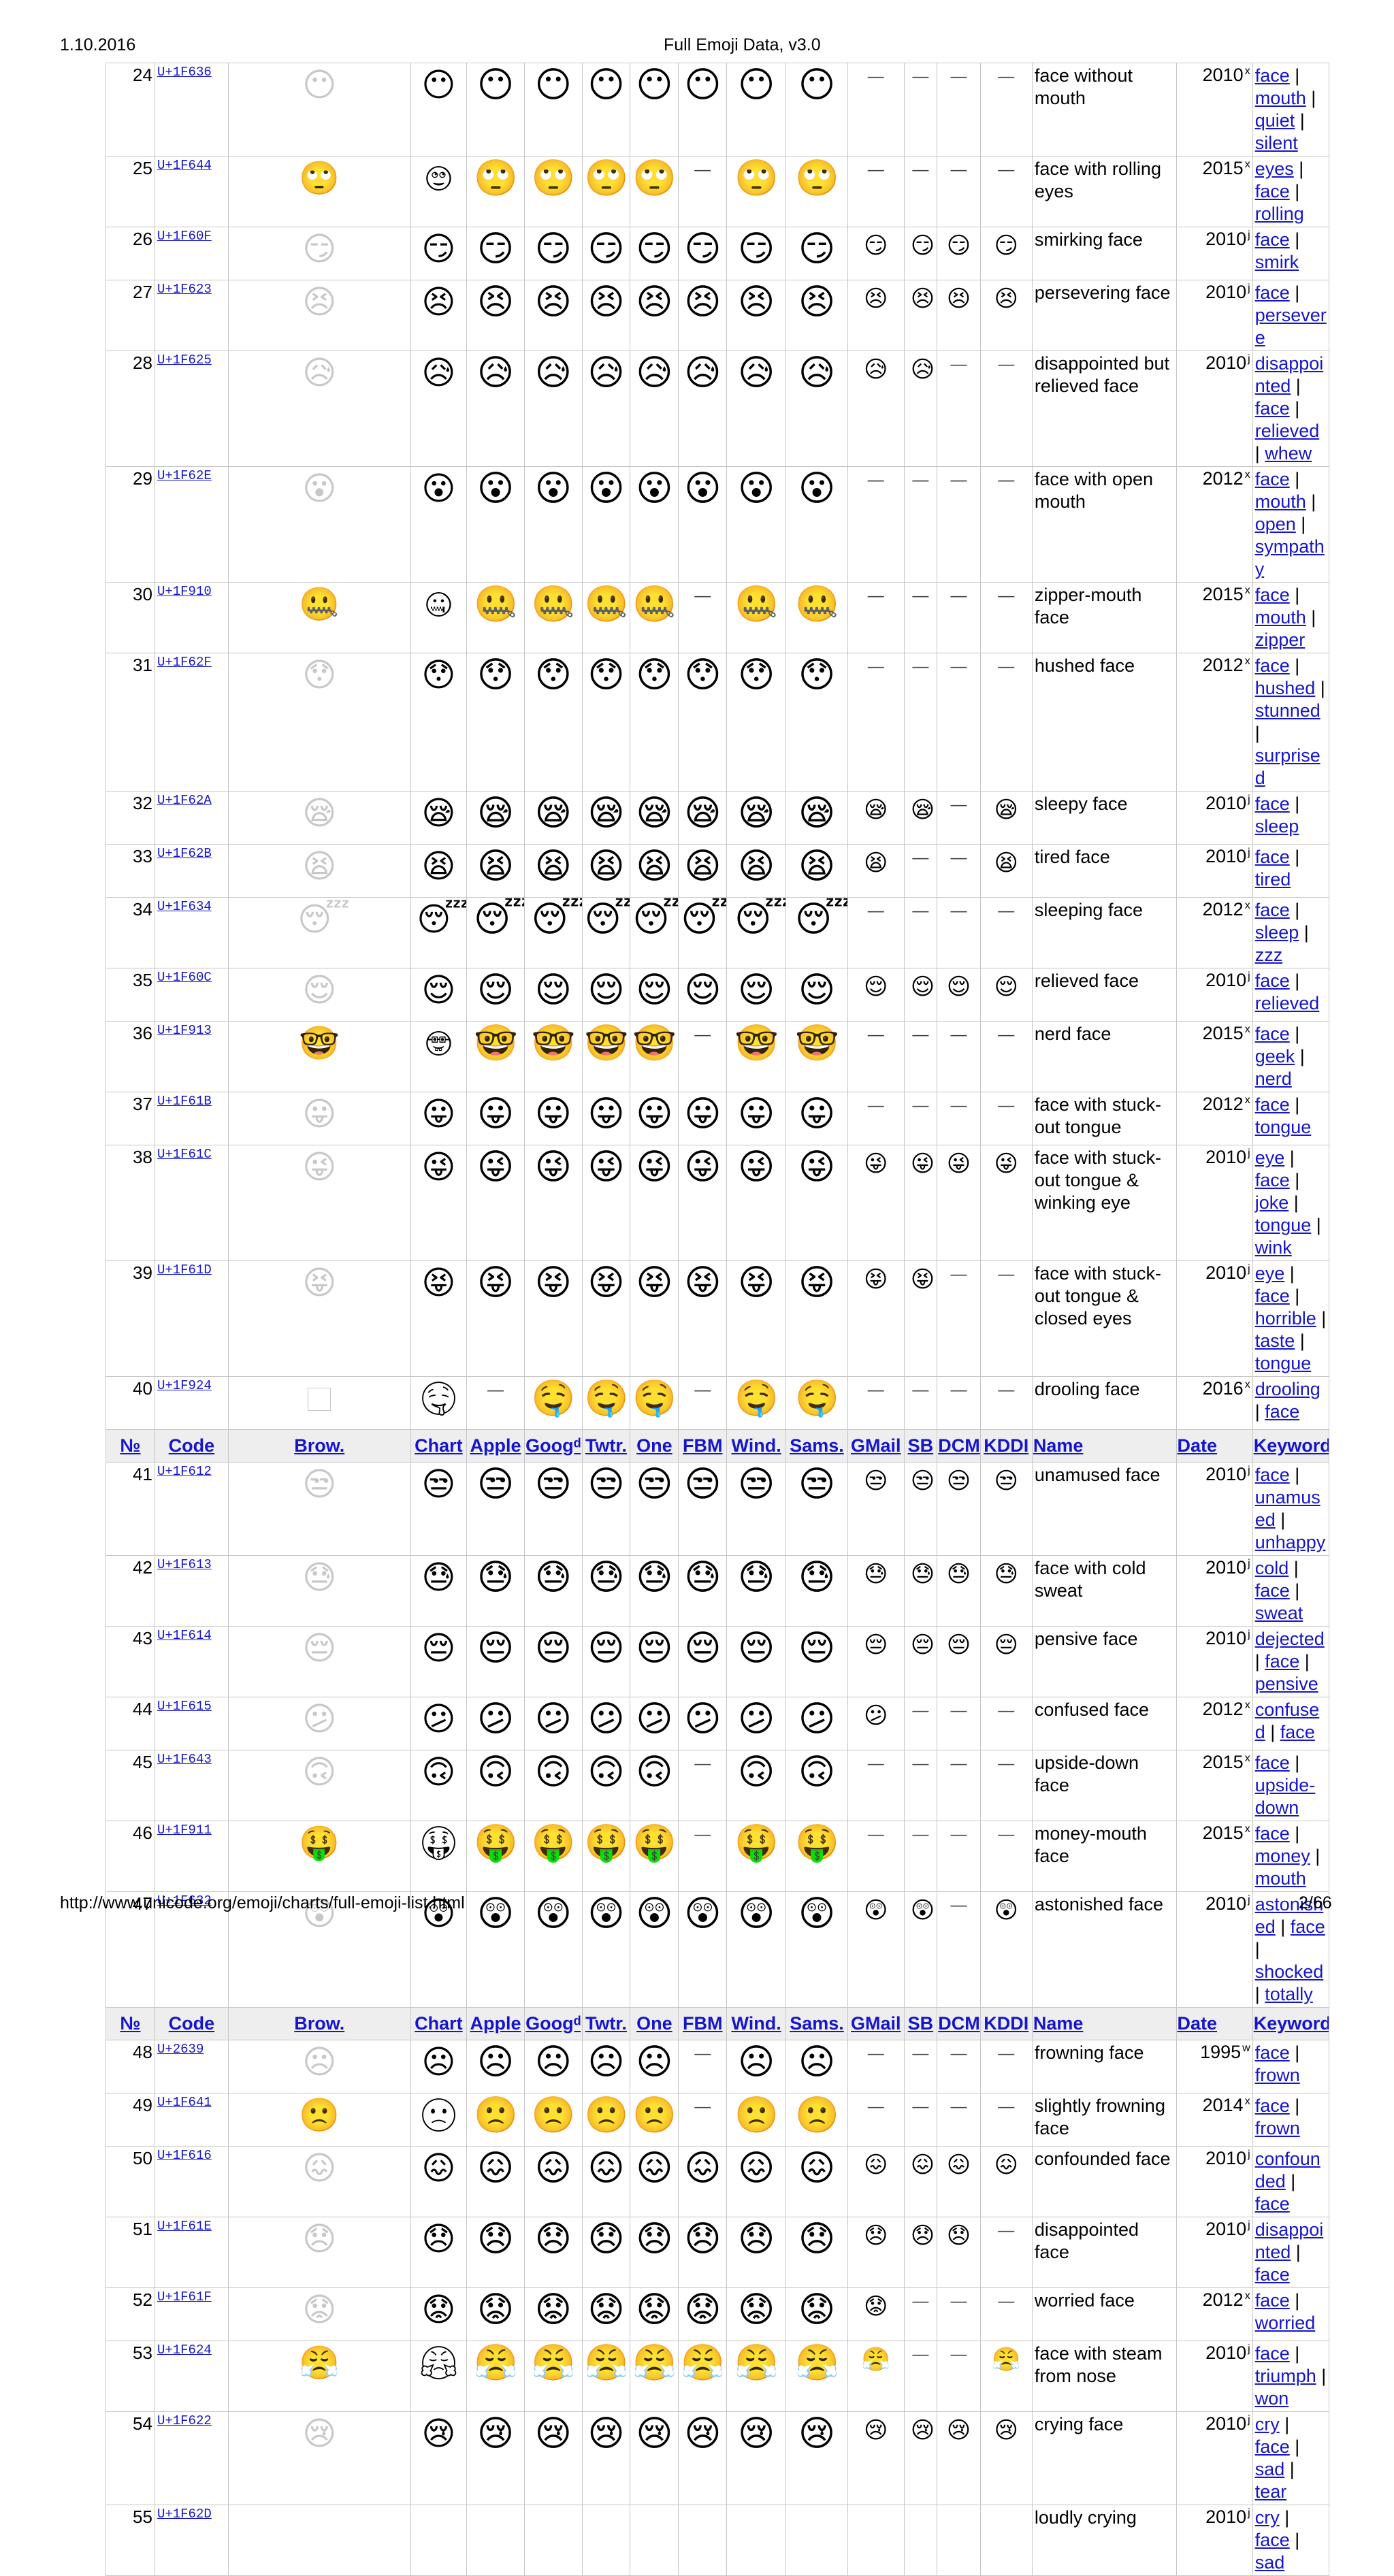 The height and width of the screenshot is (2576, 1394). What do you see at coordinates (319, 1445) in the screenshot?
I see `column-header-link: Brow.` at bounding box center [319, 1445].